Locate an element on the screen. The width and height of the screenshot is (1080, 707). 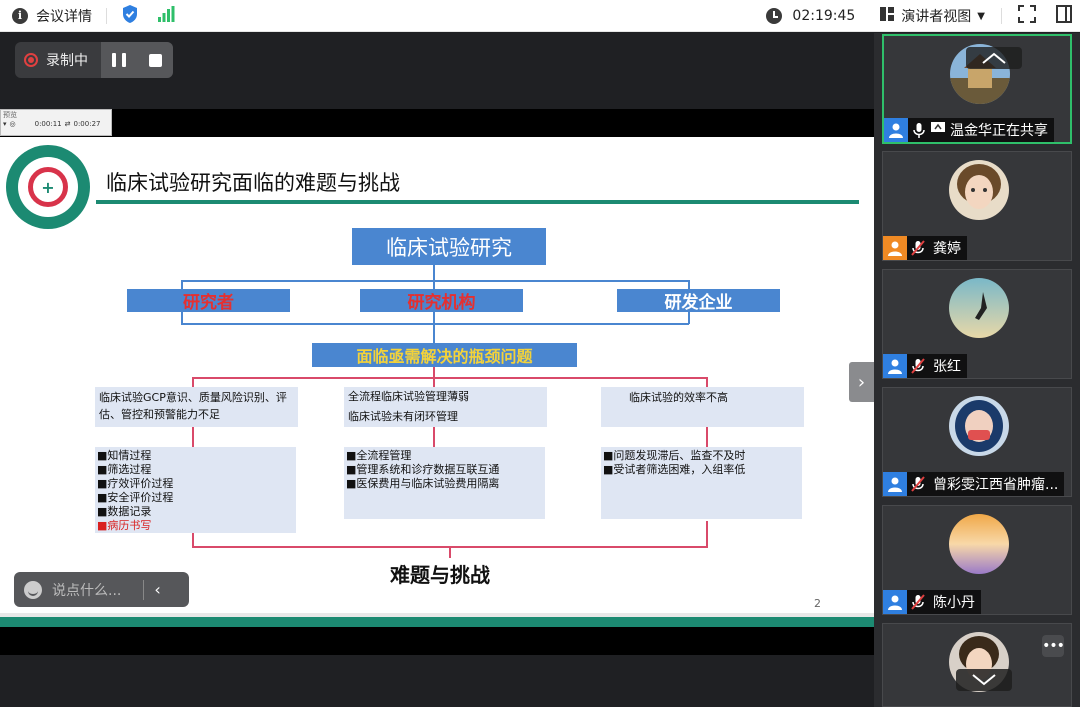
stakeholder-institution: 研究机构 is located at coordinates (441, 301).